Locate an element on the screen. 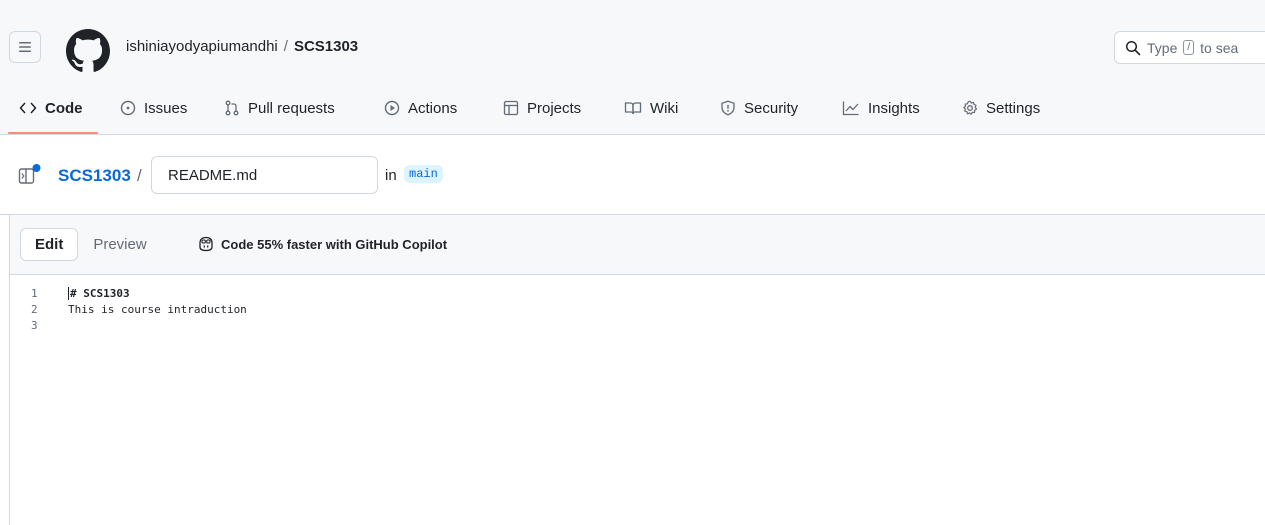 This screenshot has height=525, width=1265. line-content: # SCS1303 is located at coordinates (100, 293).